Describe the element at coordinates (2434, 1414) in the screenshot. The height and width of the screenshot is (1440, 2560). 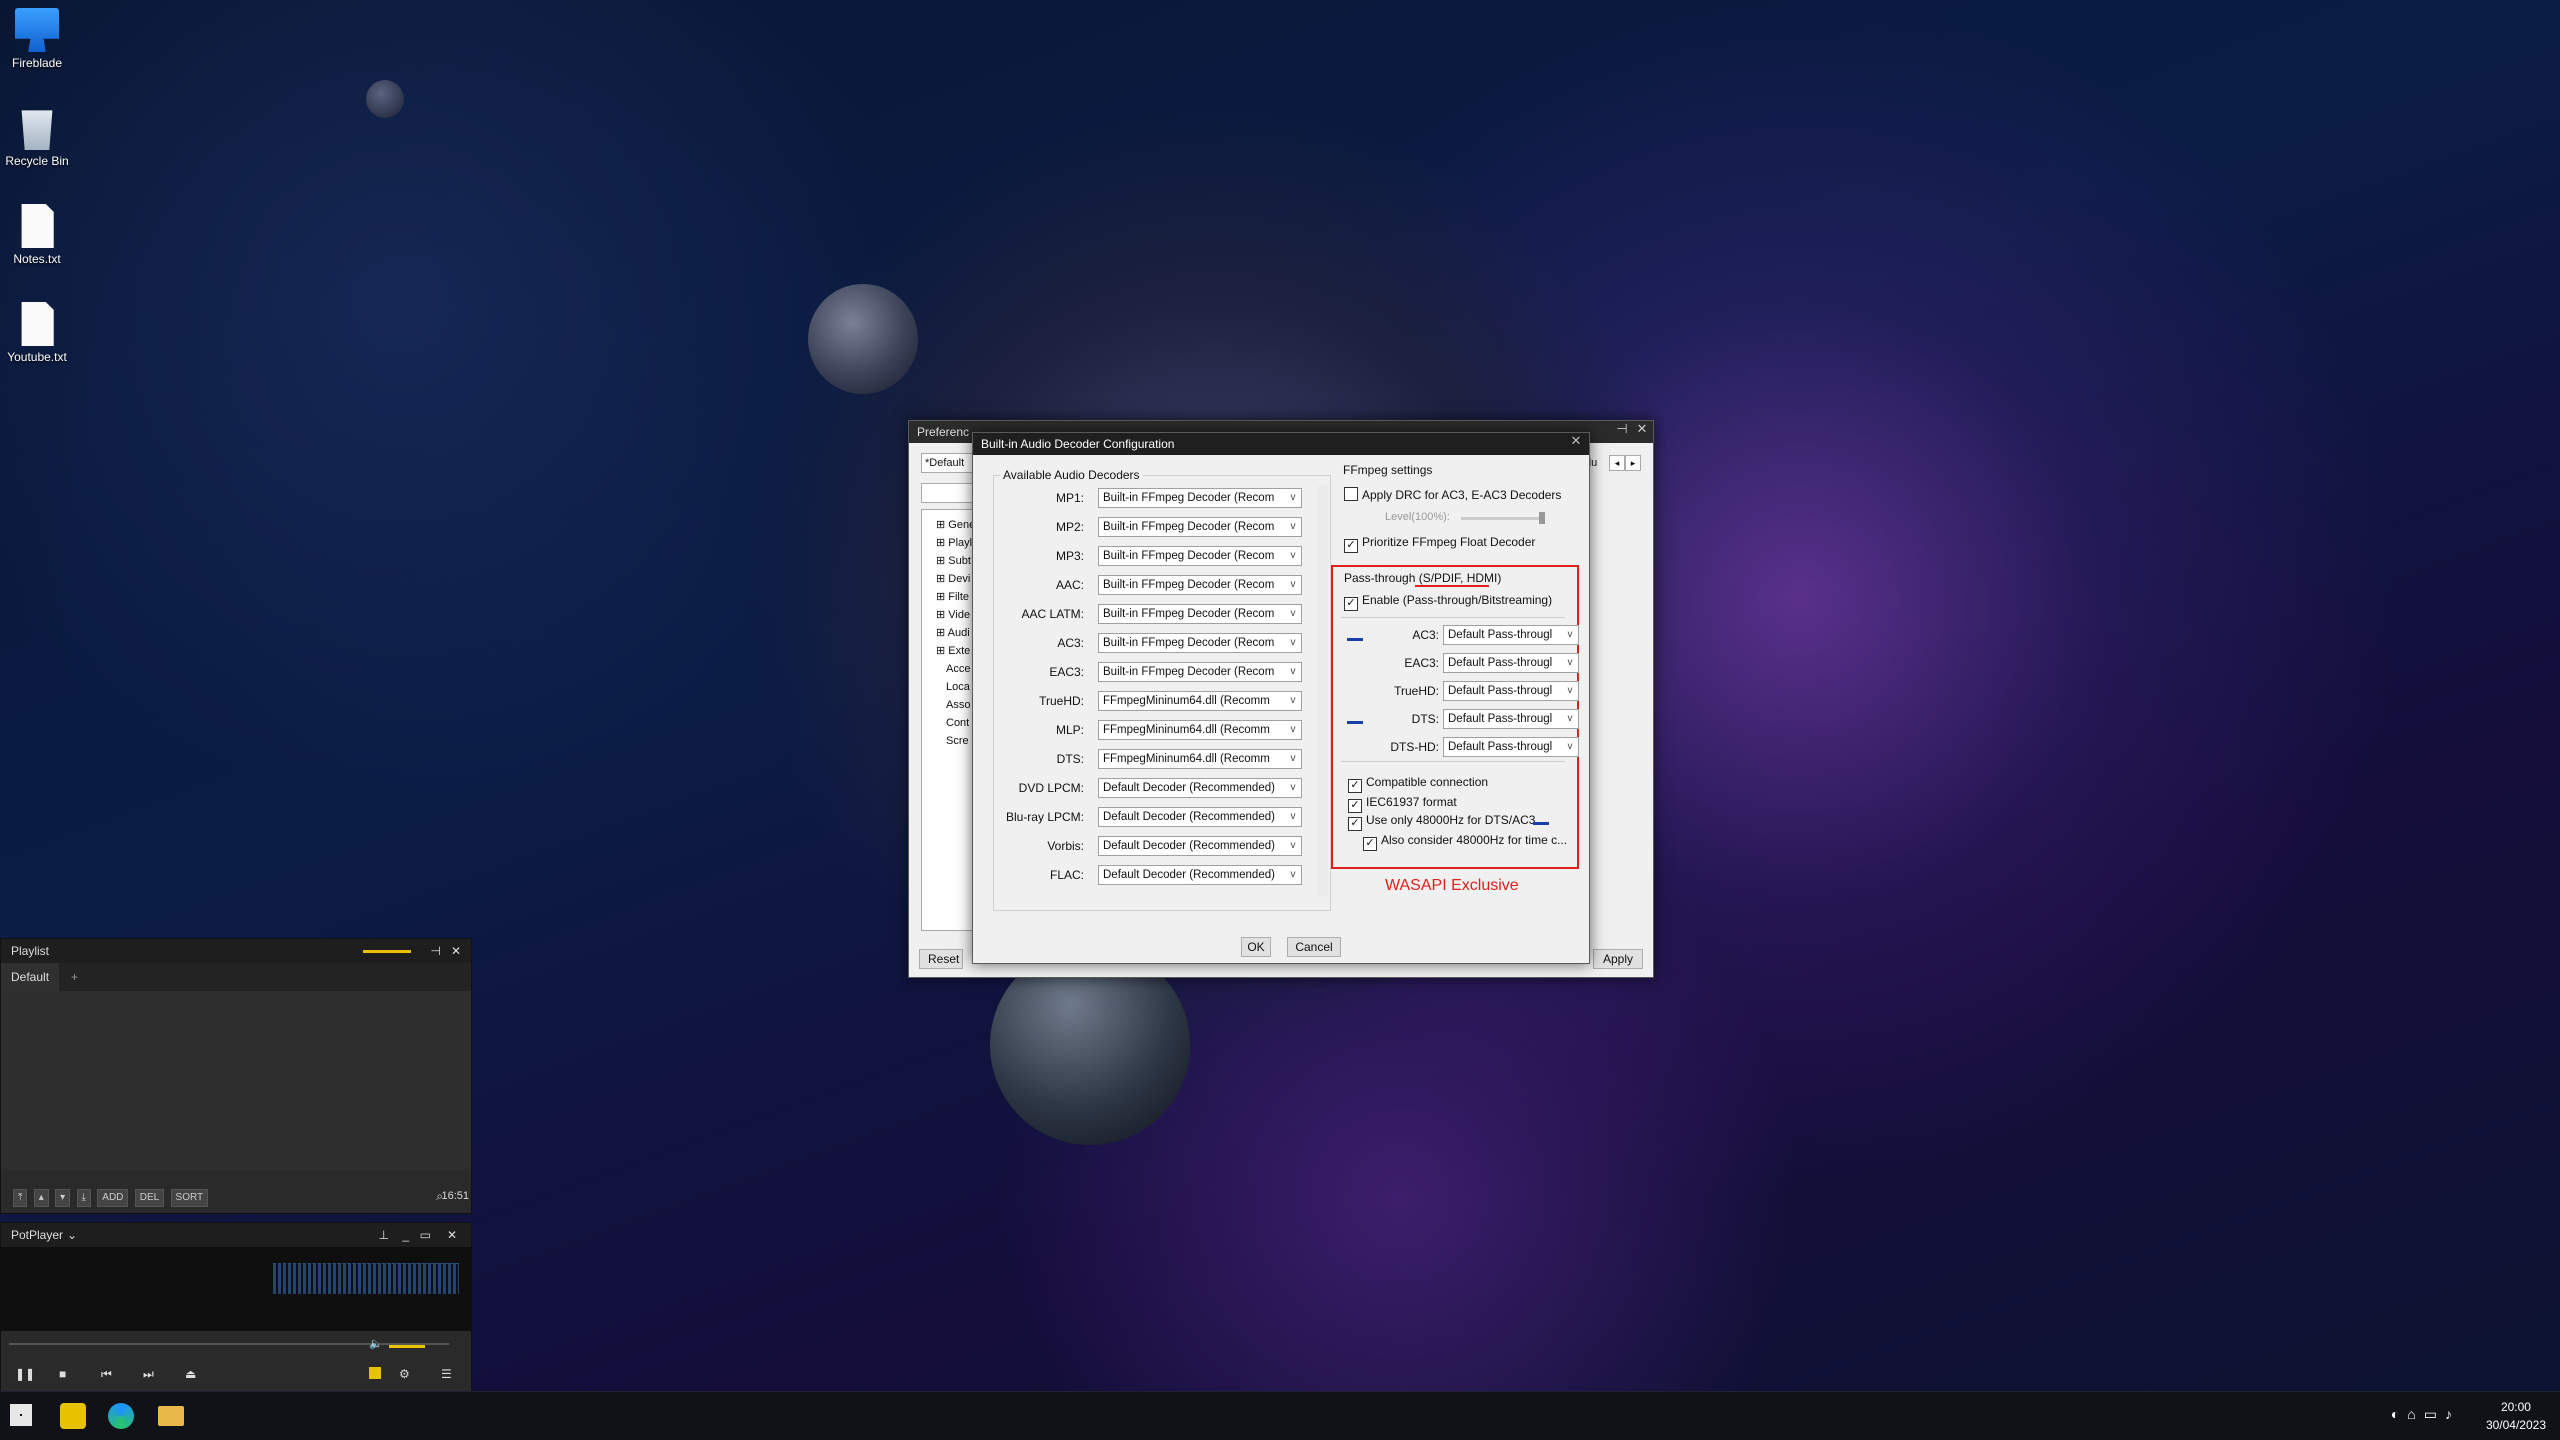
I see `display-icon: ▭` at that location.